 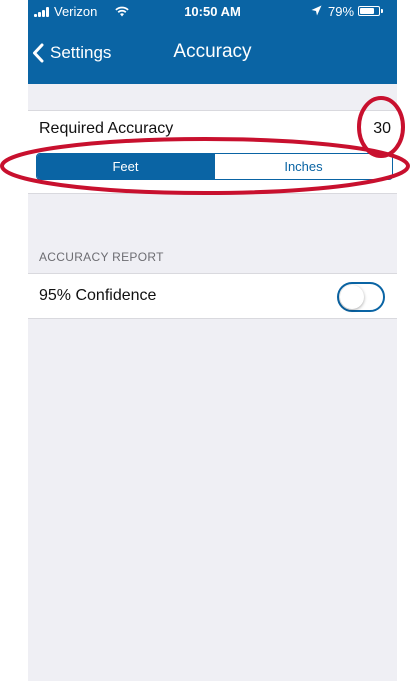 What do you see at coordinates (125, 166) in the screenshot?
I see `segment-feet: Feet` at bounding box center [125, 166].